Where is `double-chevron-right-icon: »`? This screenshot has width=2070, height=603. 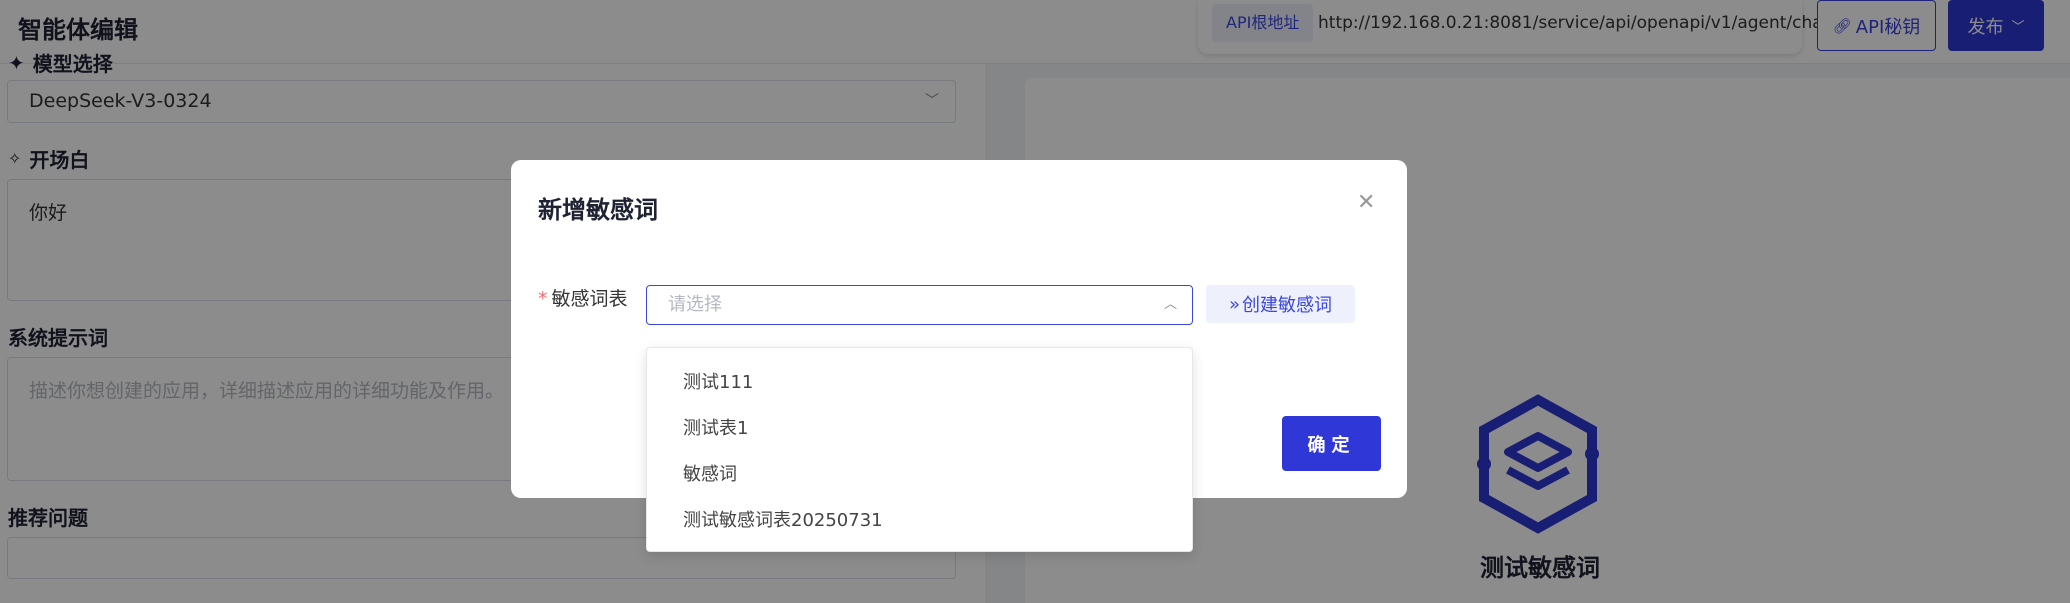
double-chevron-right-icon: » is located at coordinates (1234, 304).